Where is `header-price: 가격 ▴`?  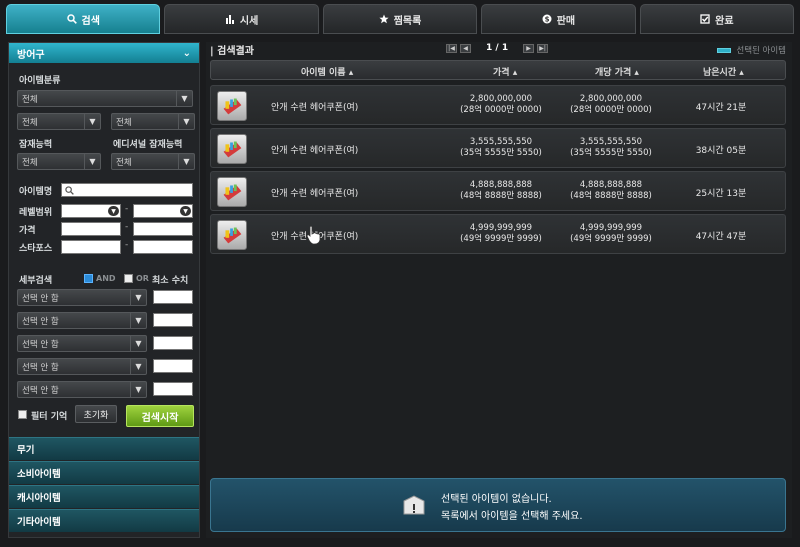 header-price: 가격 ▴ is located at coordinates (505, 71).